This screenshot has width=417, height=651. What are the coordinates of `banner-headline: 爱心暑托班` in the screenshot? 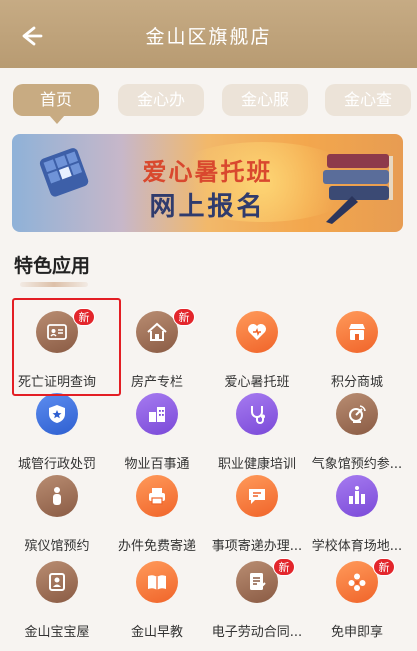 It's located at (207, 172).